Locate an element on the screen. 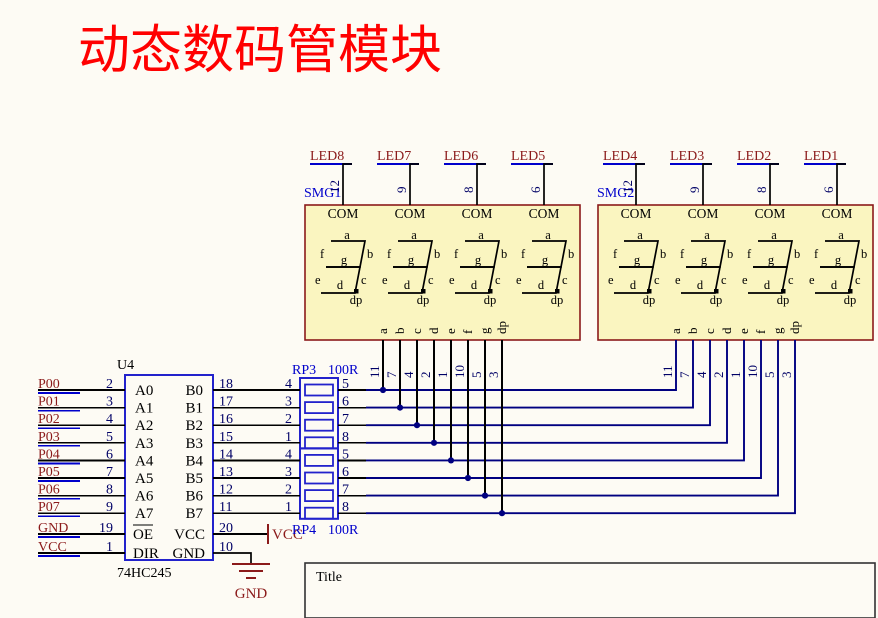 The image size is (878, 618). net-label-LED7: LED7 is located at coordinates (394, 156).